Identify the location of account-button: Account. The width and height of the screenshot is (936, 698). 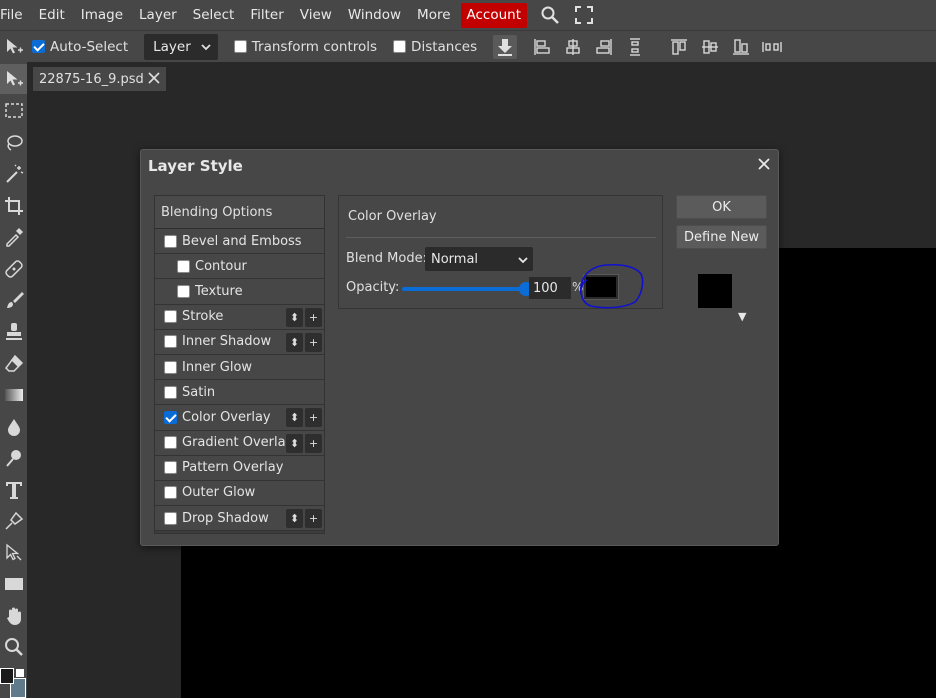
(494, 15).